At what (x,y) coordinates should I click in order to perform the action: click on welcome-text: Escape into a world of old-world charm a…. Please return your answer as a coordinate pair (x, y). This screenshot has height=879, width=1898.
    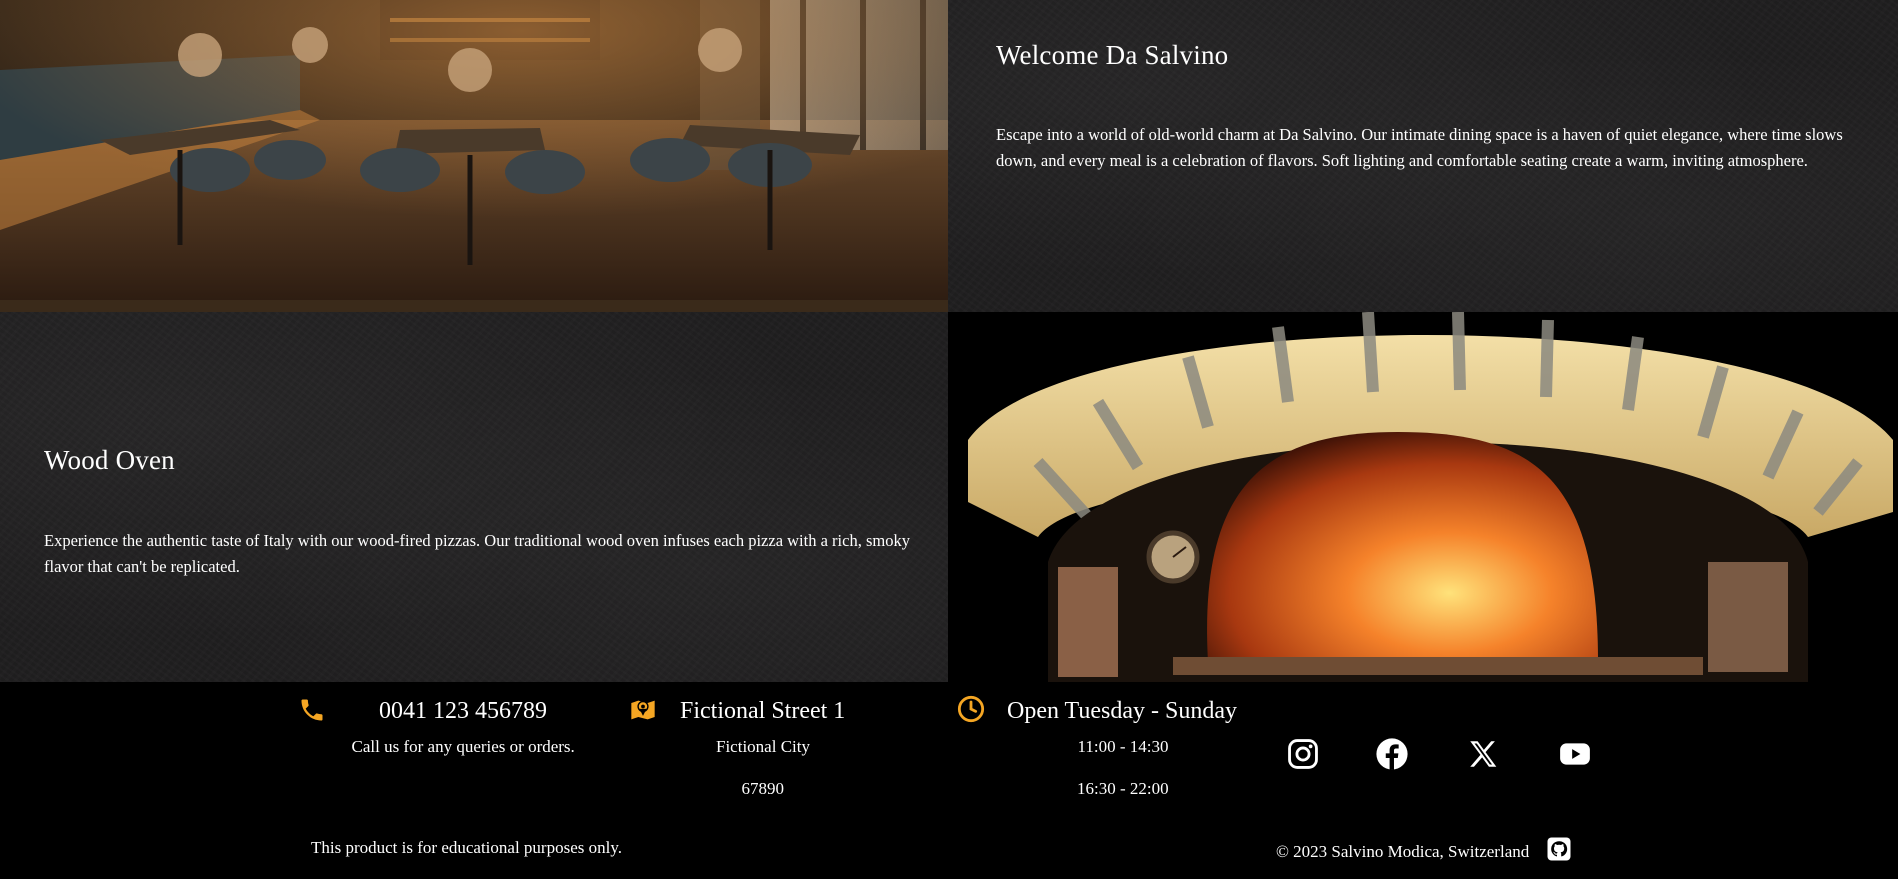
    Looking at the image, I should click on (1419, 147).